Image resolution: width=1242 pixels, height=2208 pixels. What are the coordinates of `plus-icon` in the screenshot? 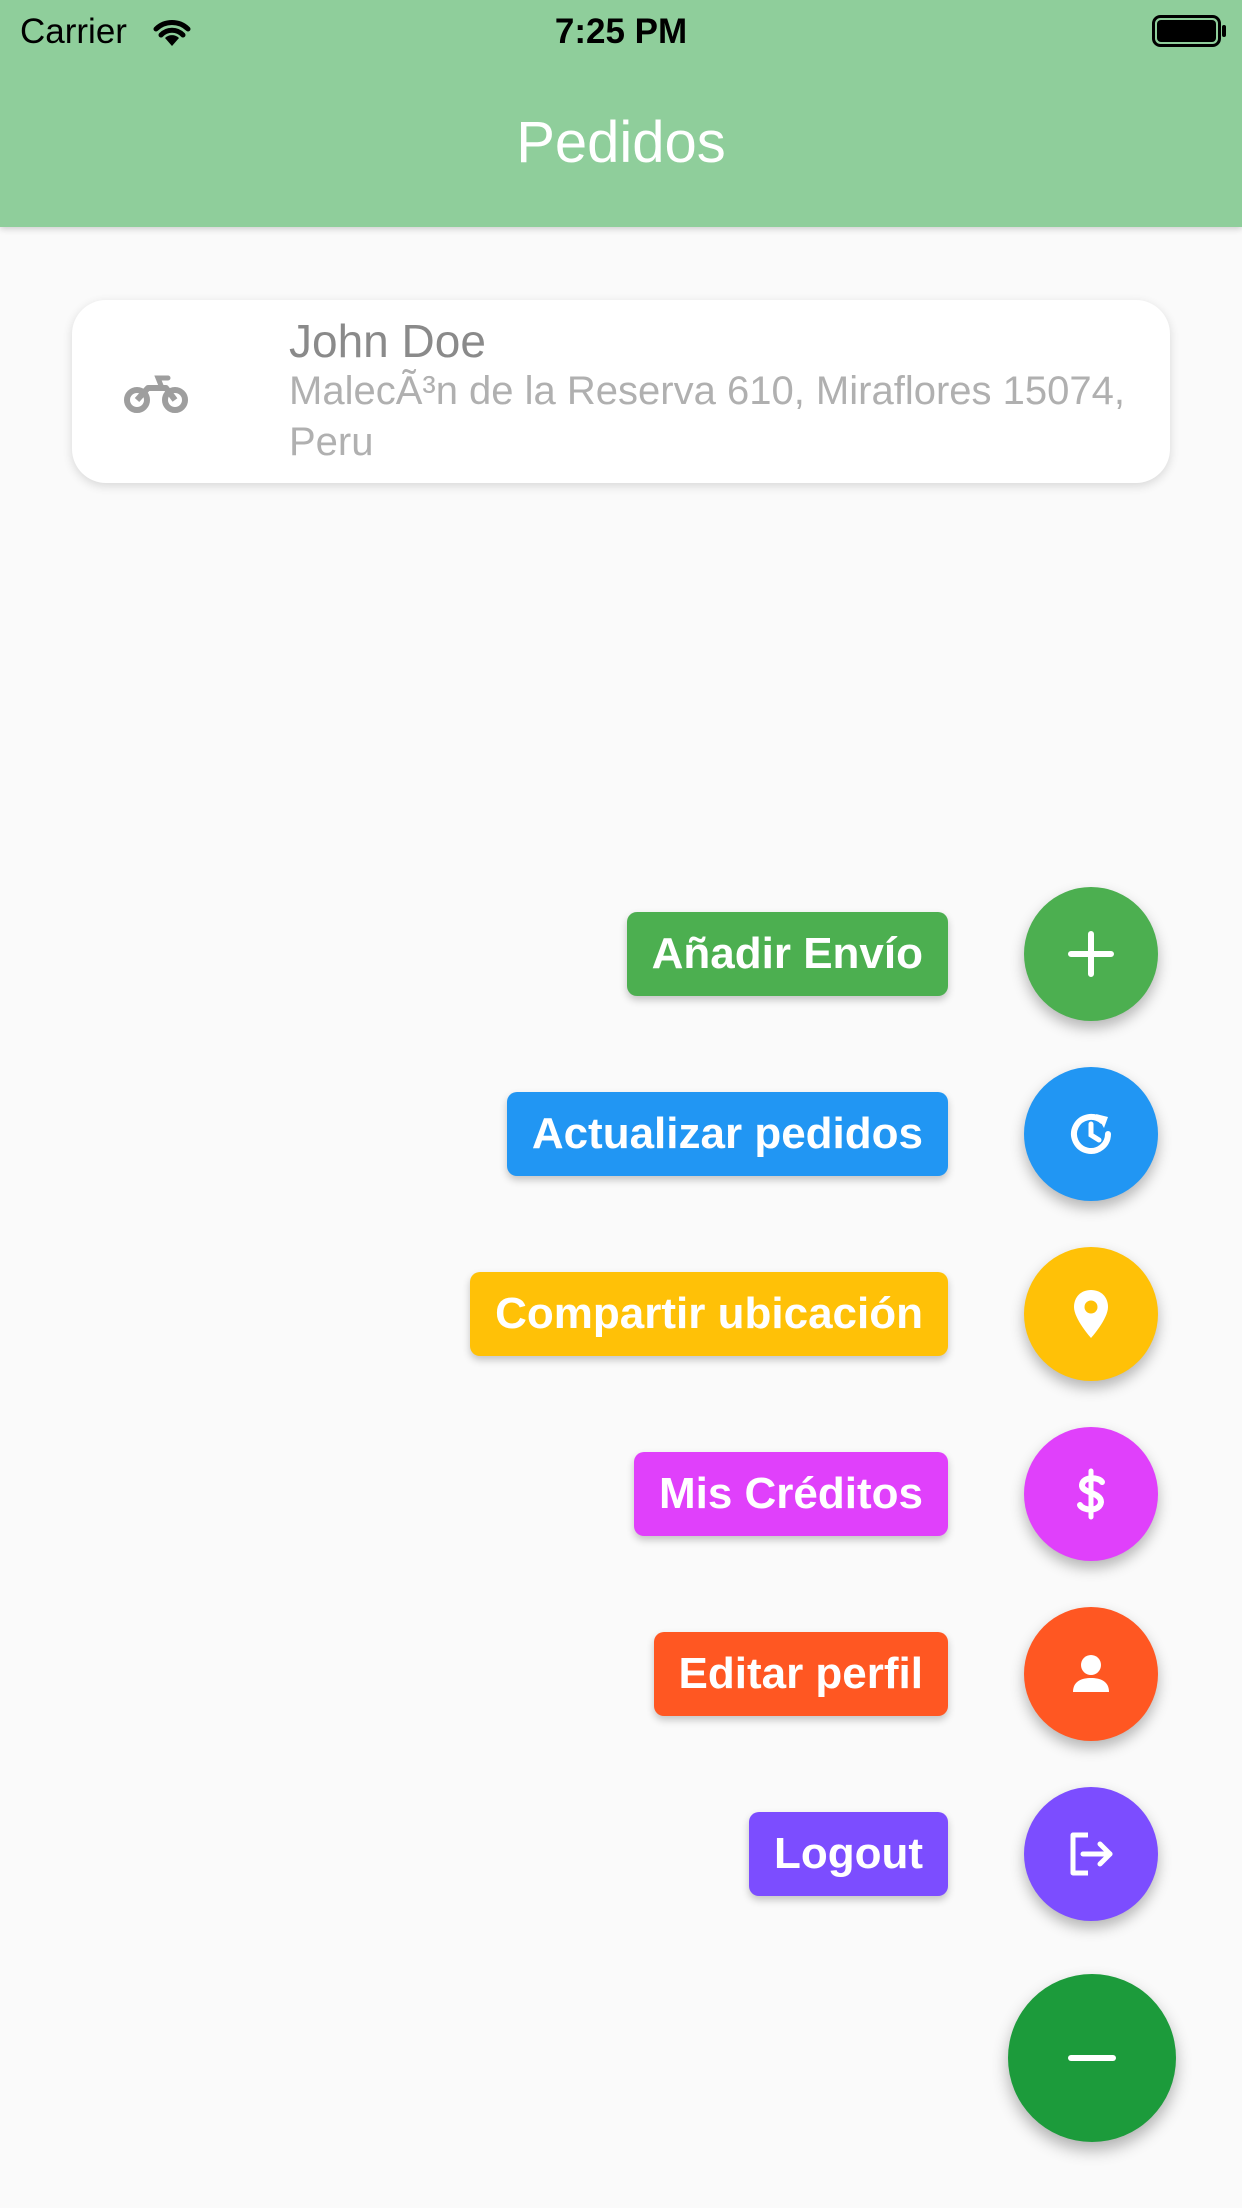 It's located at (1091, 954).